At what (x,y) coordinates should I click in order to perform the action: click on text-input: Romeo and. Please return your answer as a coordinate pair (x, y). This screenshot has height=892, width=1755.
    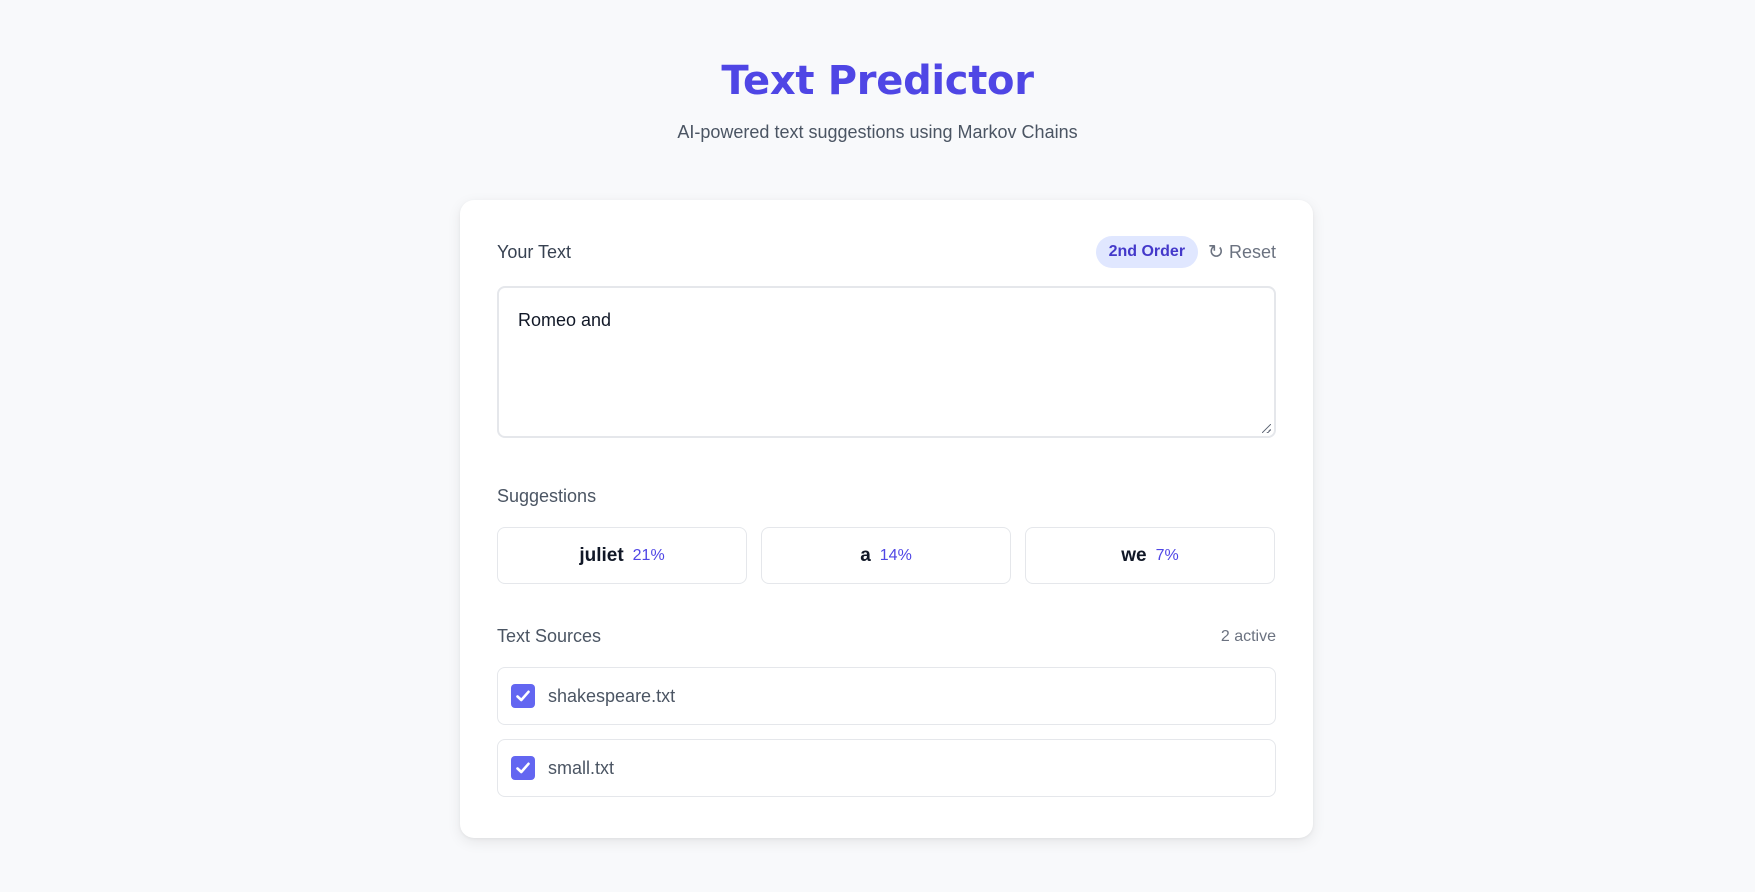
    Looking at the image, I should click on (886, 362).